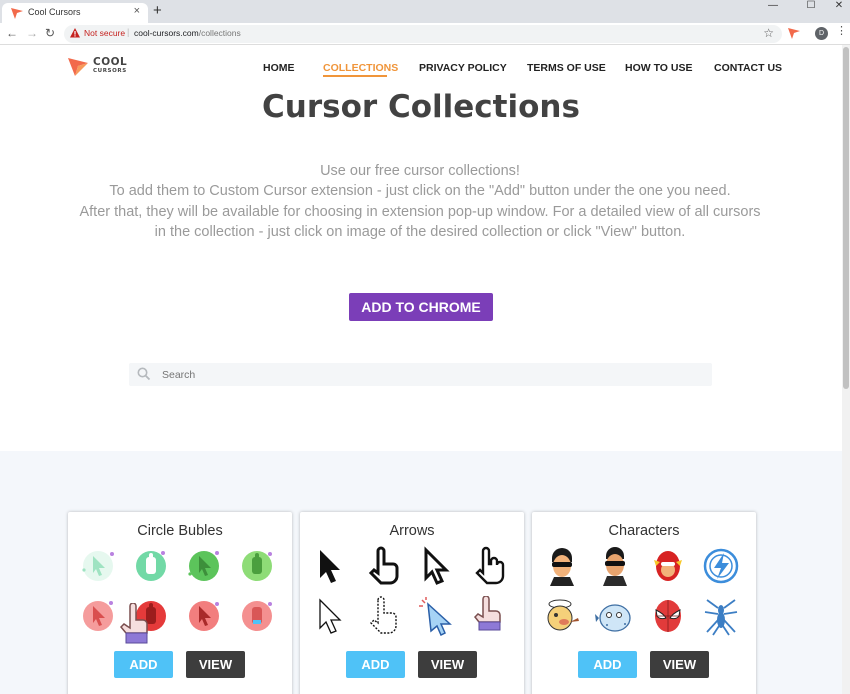  What do you see at coordinates (463, 68) in the screenshot?
I see `nav-privacy-policy: PRIVACY POLICY` at bounding box center [463, 68].